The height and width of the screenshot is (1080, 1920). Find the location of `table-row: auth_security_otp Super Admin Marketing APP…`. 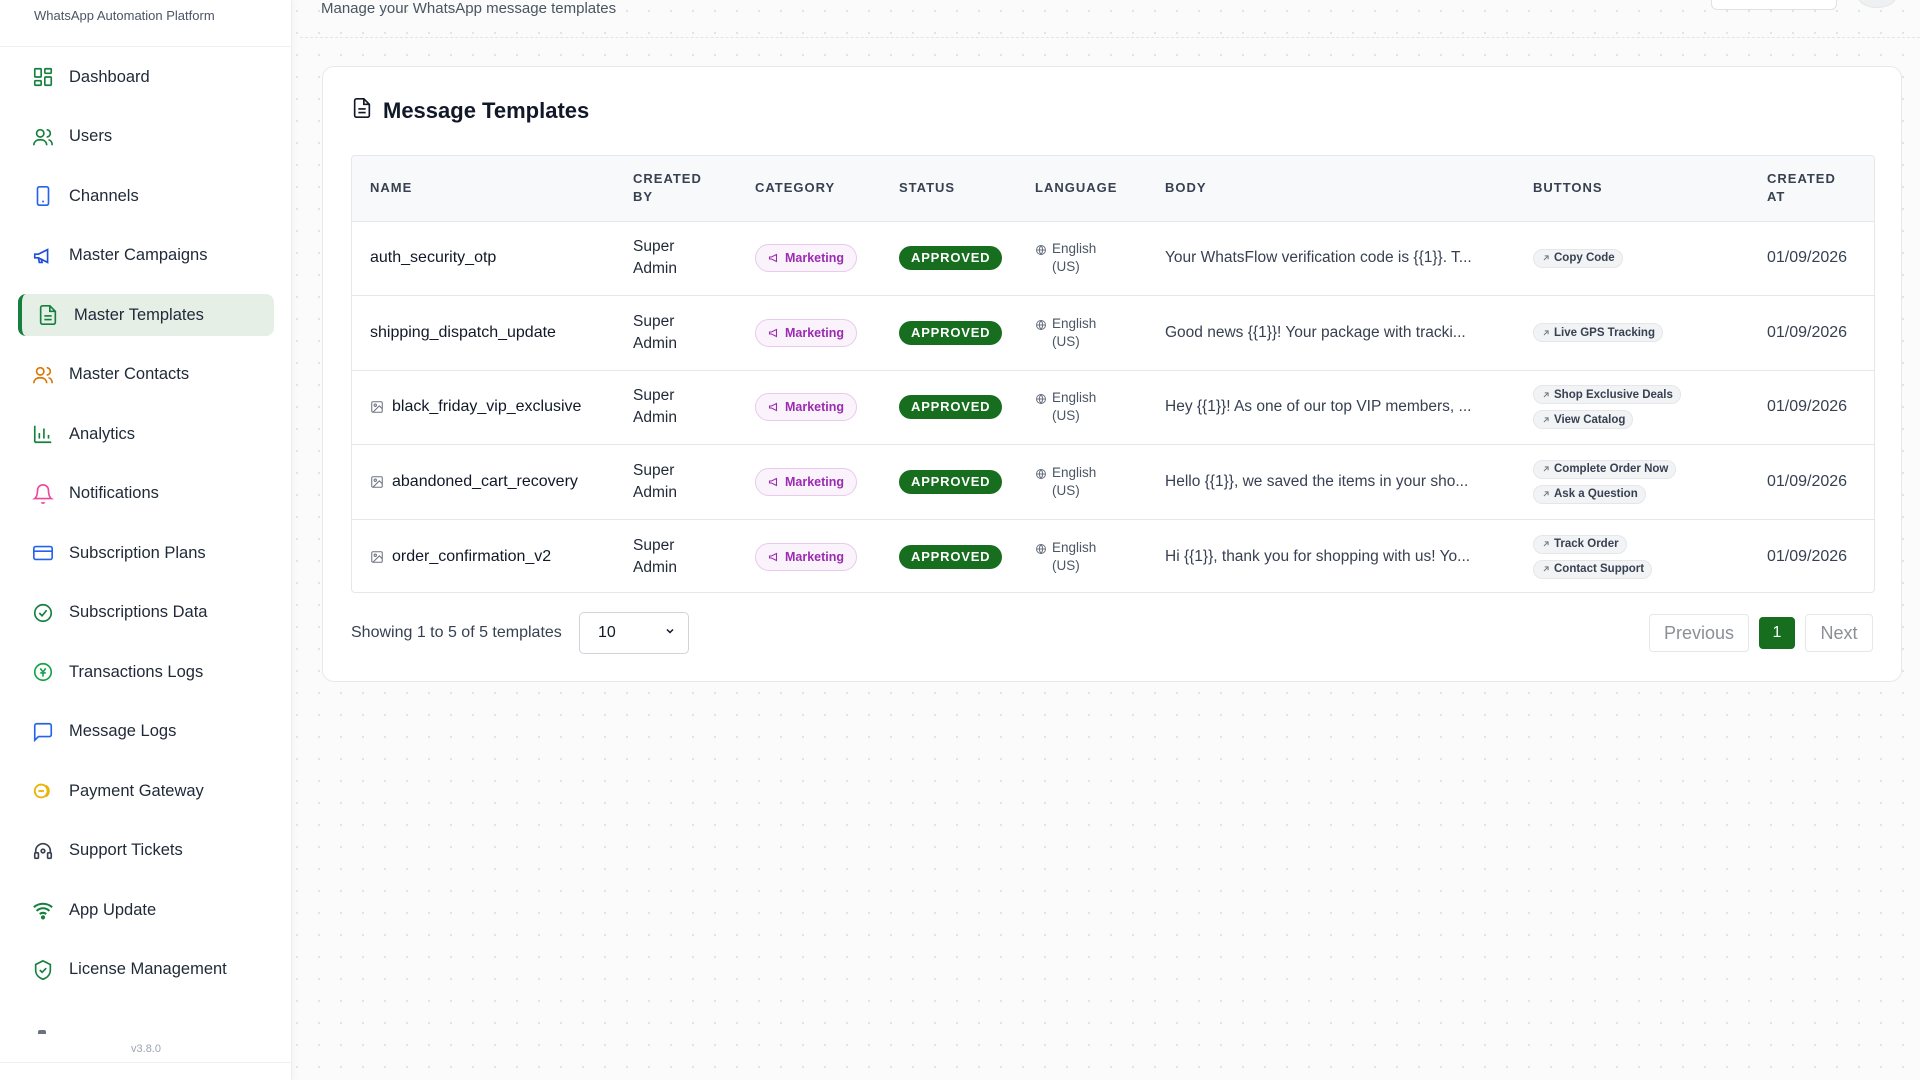

table-row: auth_security_otp Super Admin Marketing APP… is located at coordinates (1113, 258).